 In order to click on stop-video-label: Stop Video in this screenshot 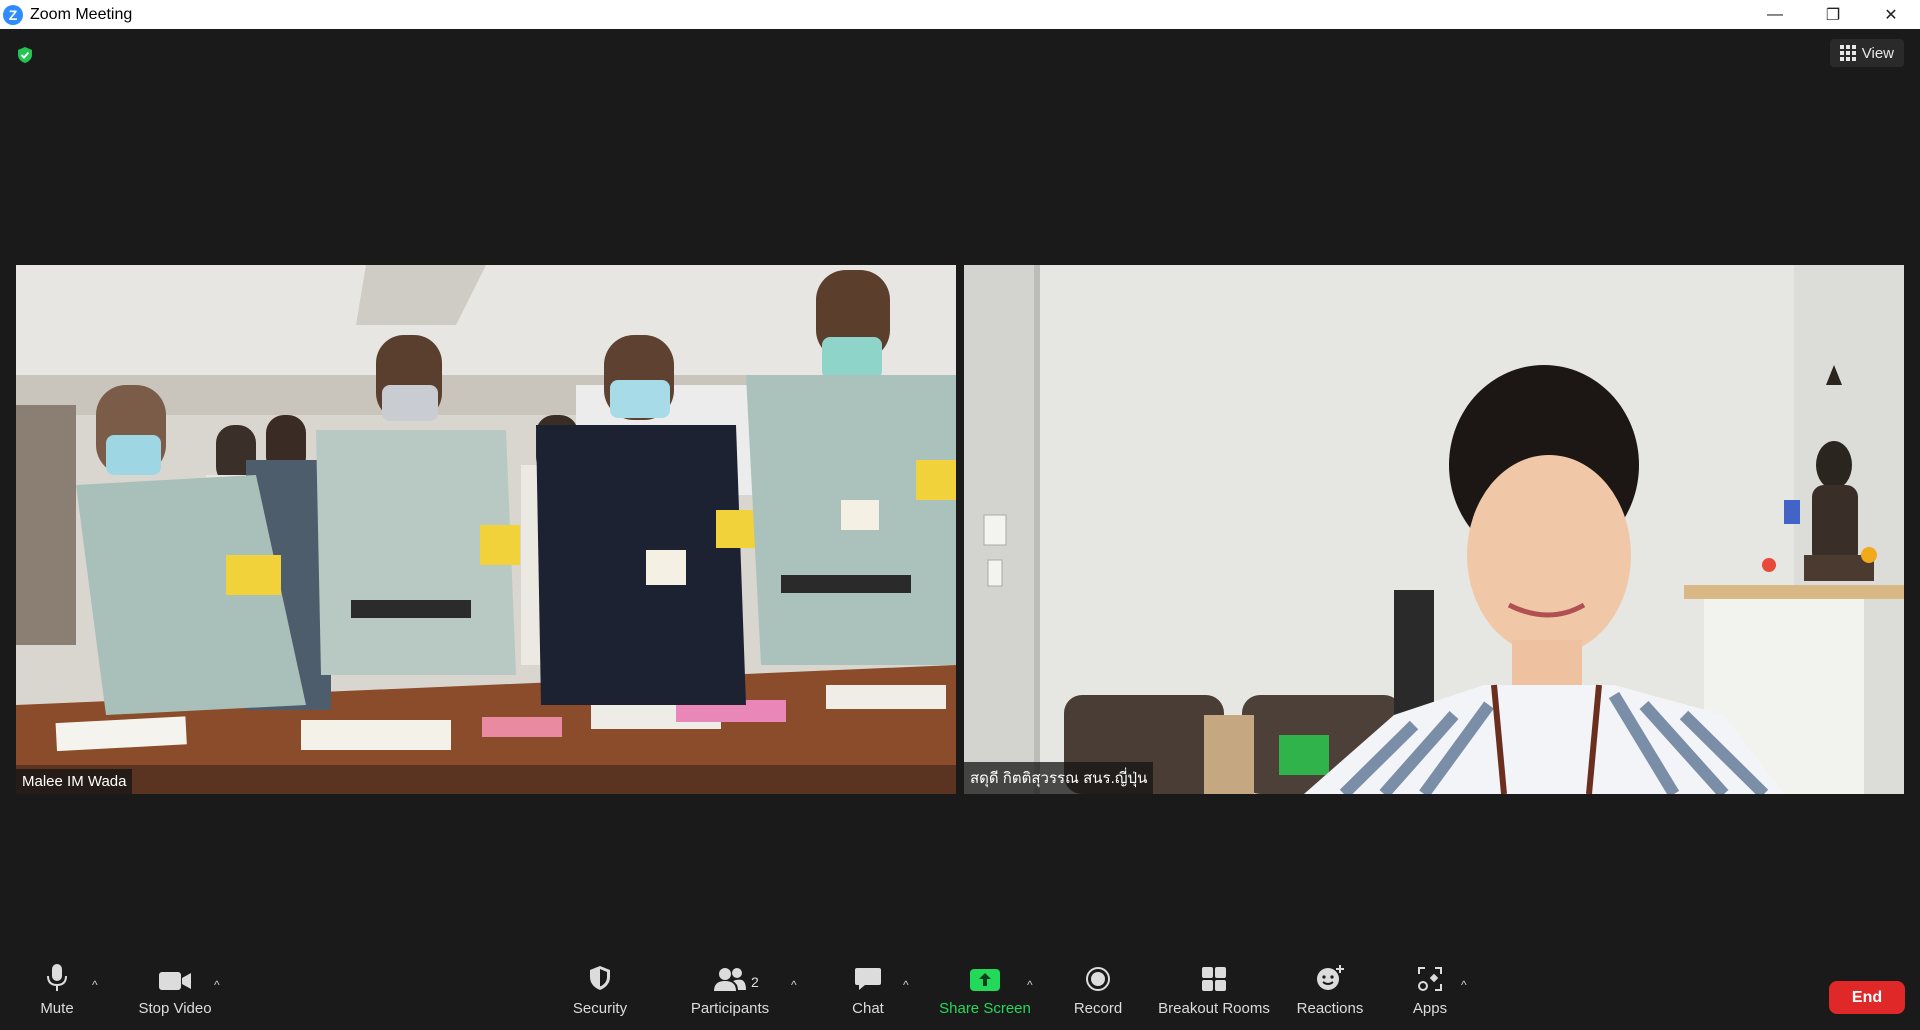, I will do `click(175, 1008)`.